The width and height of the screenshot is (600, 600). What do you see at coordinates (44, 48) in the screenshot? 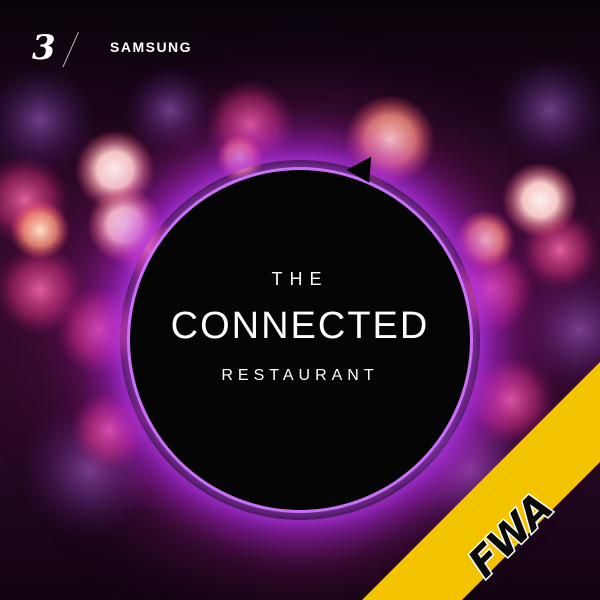
I see `three-logo: 3` at bounding box center [44, 48].